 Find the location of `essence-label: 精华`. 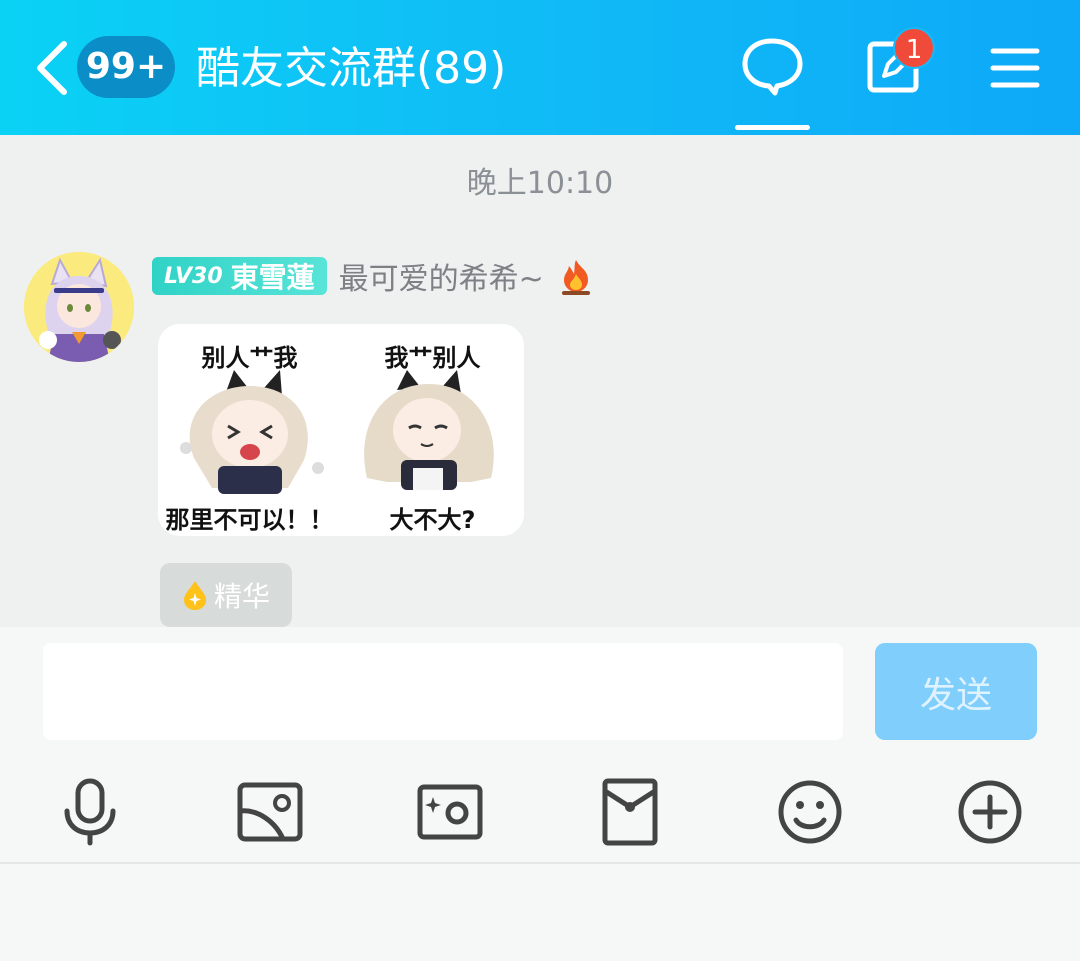

essence-label: 精华 is located at coordinates (241, 596).